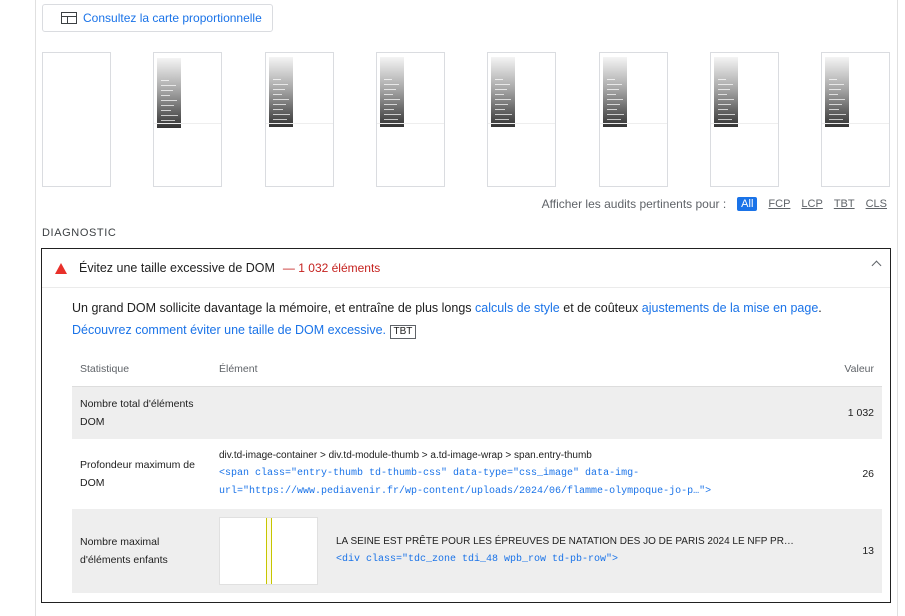  I want to click on table-row: Nombre total d'éléments DOM 1 032, so click(477, 412).